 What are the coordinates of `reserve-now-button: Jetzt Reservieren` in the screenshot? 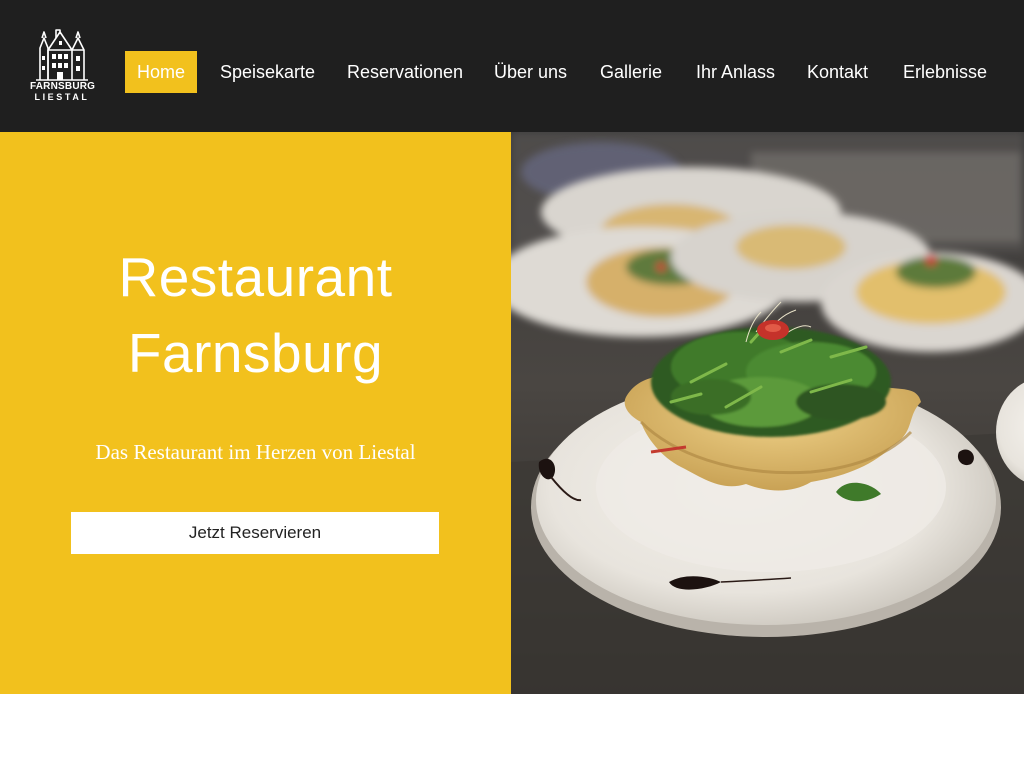 It's located at (255, 533).